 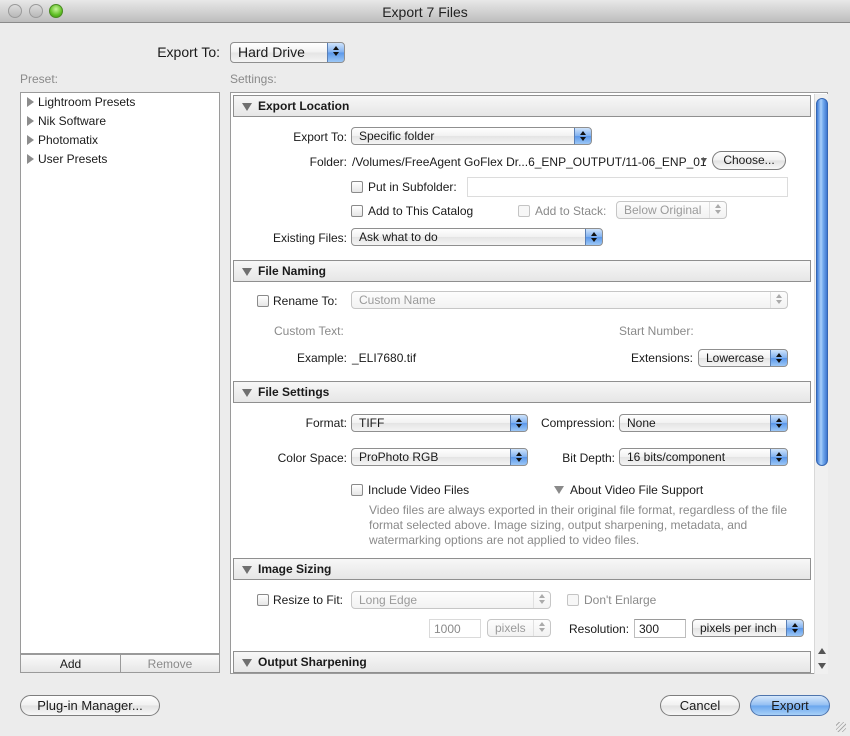 What do you see at coordinates (841, 727) in the screenshot?
I see `resize-grip-icon` at bounding box center [841, 727].